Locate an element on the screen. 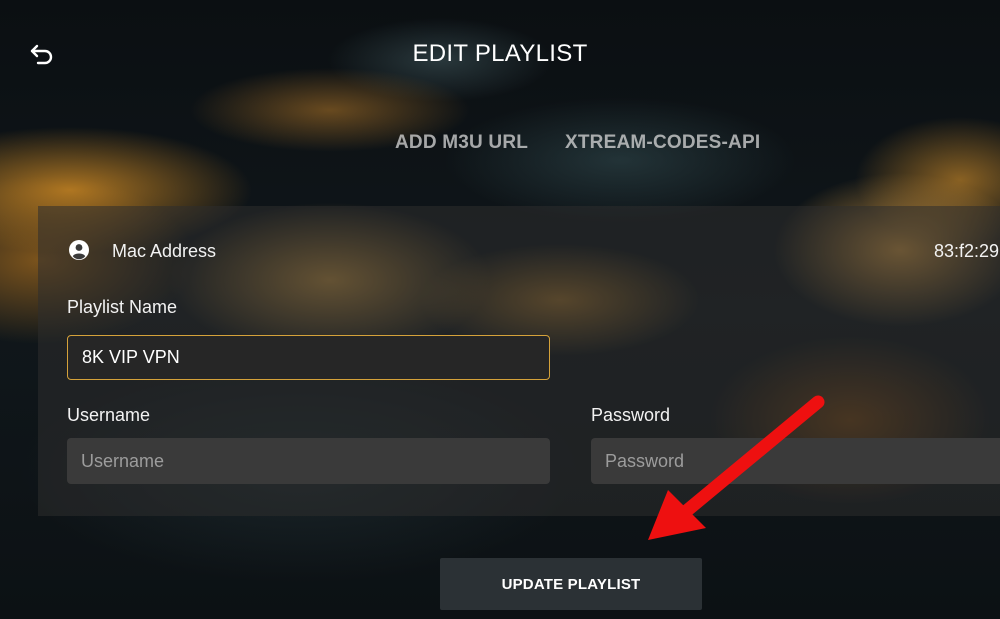 This screenshot has height=619, width=1000. username-label: Username is located at coordinates (109, 415).